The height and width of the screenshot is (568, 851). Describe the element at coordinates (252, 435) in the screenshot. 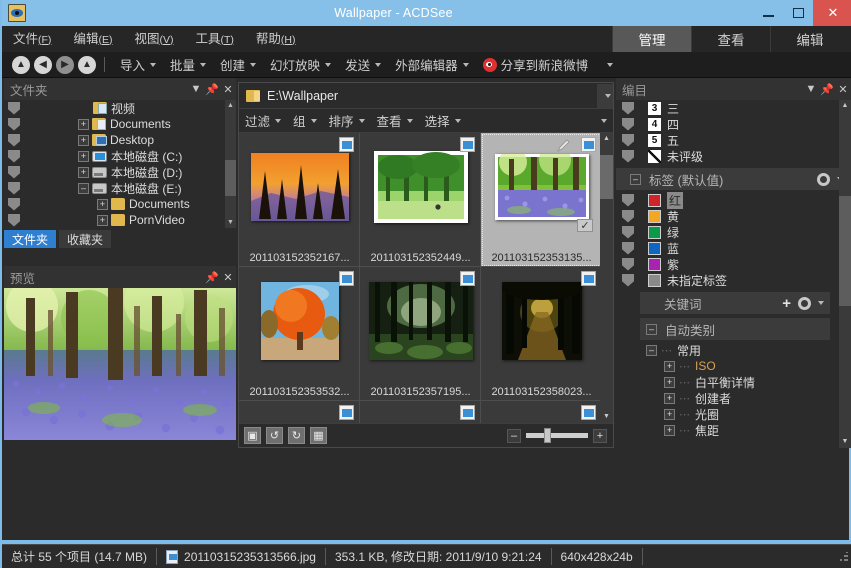

I see `thumbnail-view-icon: ▣` at that location.